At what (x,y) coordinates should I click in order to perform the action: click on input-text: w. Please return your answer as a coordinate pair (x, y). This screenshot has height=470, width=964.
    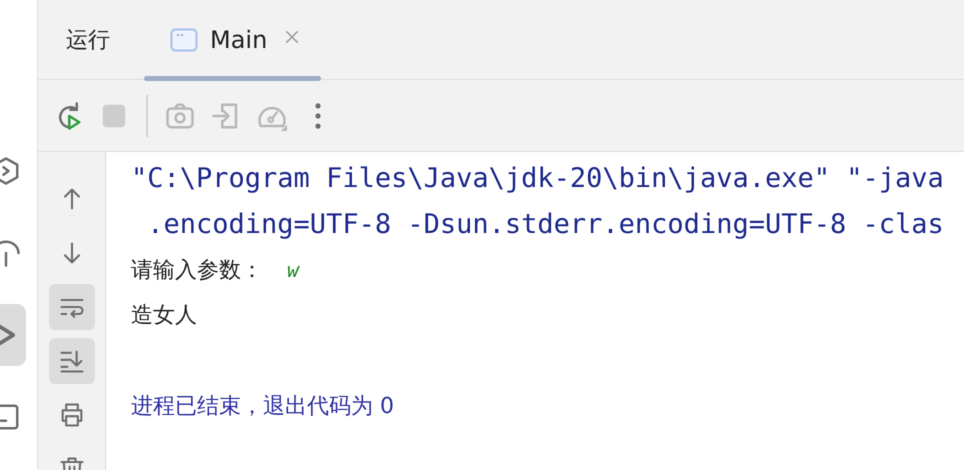
    Looking at the image, I should click on (293, 270).